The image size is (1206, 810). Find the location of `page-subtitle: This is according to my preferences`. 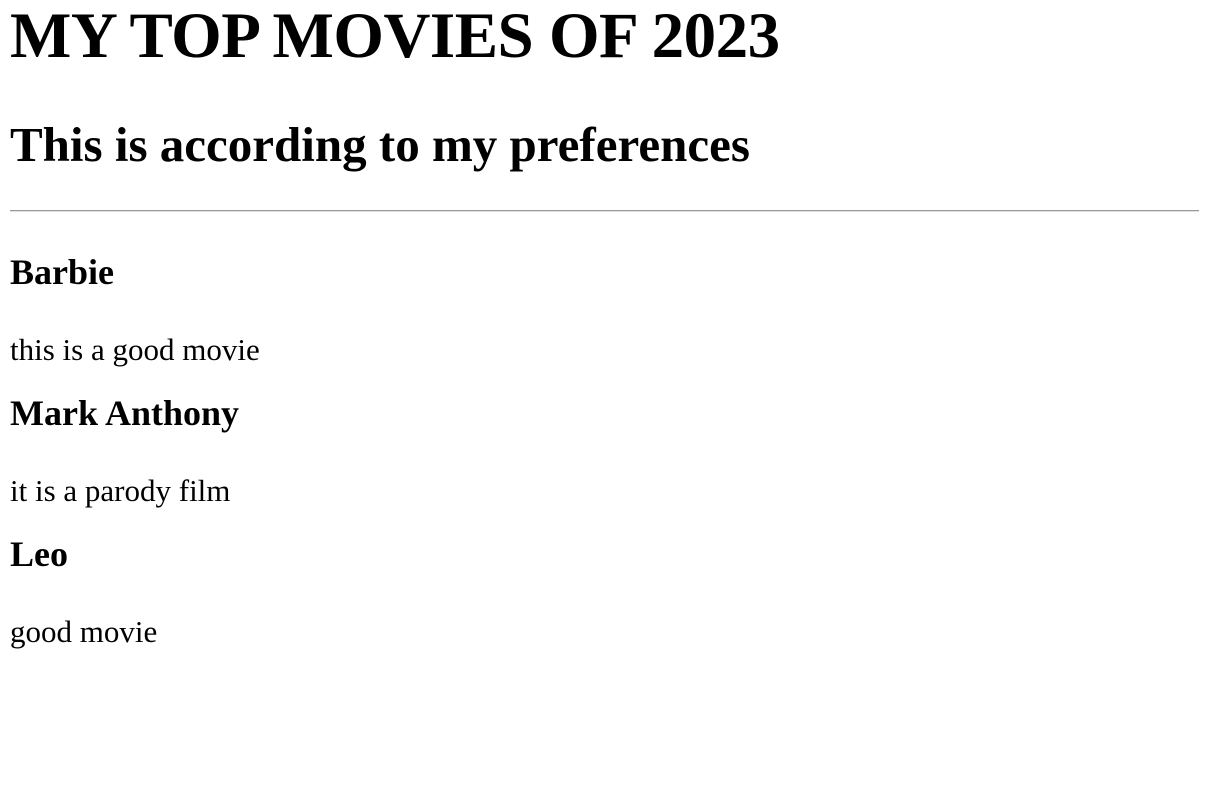

page-subtitle: This is according to my preferences is located at coordinates (380, 144).